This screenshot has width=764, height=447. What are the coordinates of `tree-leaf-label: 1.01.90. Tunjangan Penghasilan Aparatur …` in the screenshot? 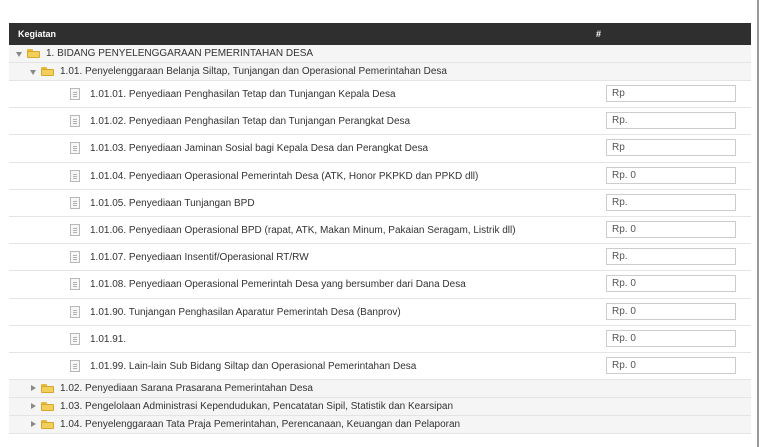 It's located at (245, 312).